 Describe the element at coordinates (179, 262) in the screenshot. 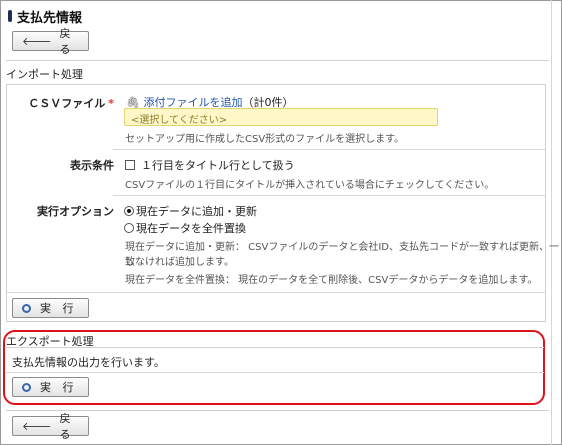

I see `option-note-2: しなければ追加します。` at that location.